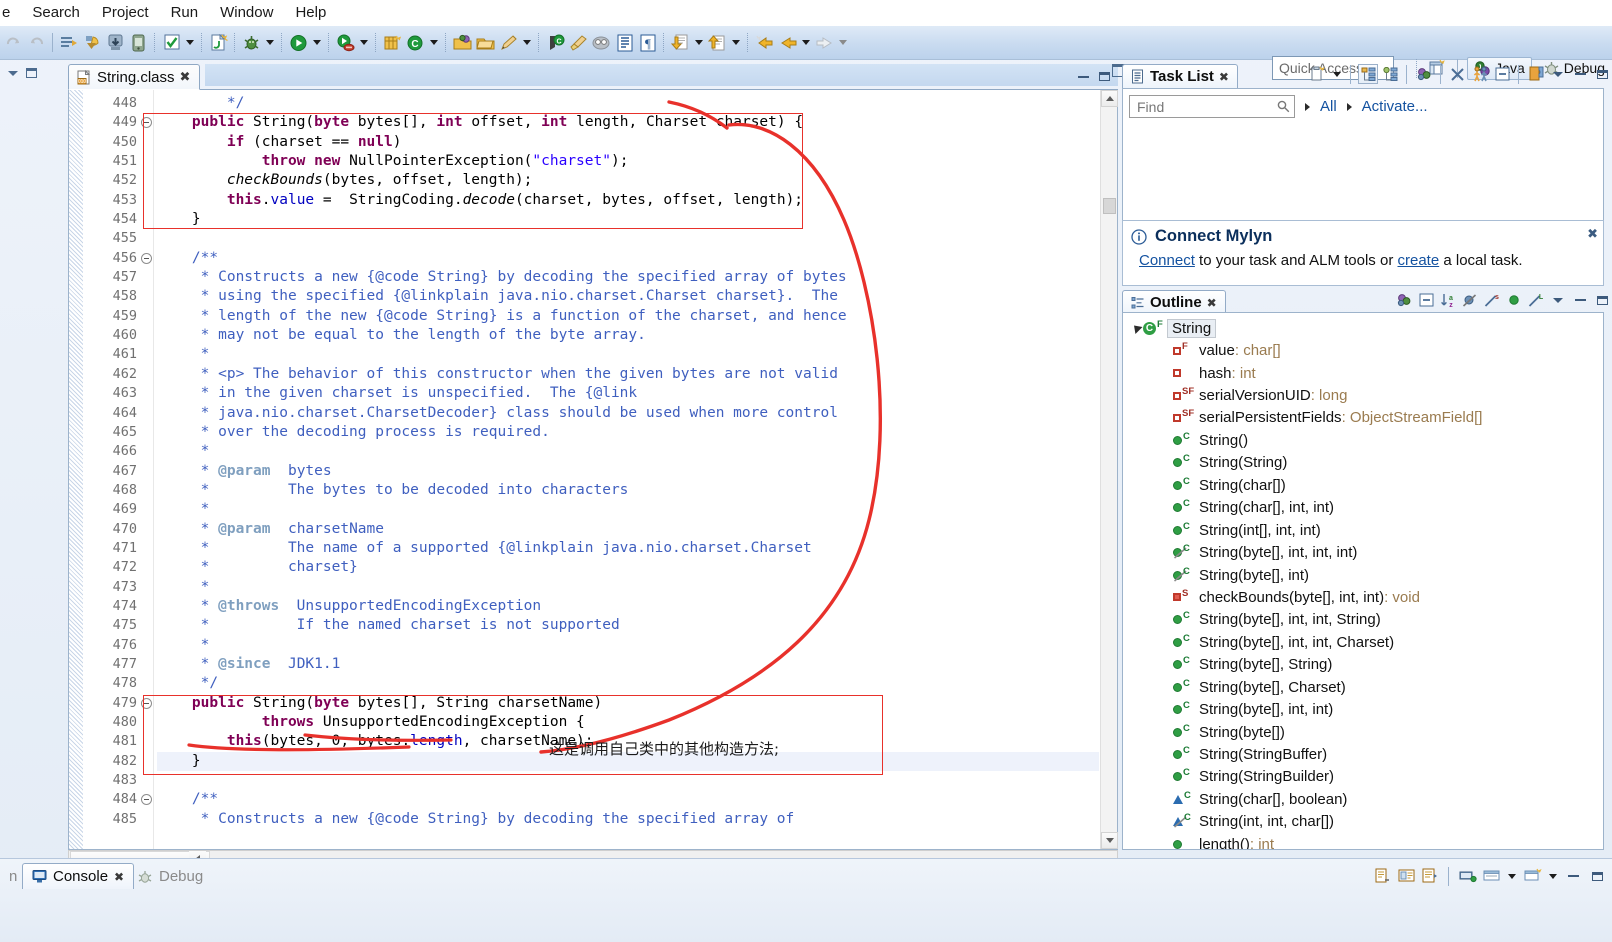 The image size is (1612, 942). I want to click on search-class-icon: C, so click(555, 43).